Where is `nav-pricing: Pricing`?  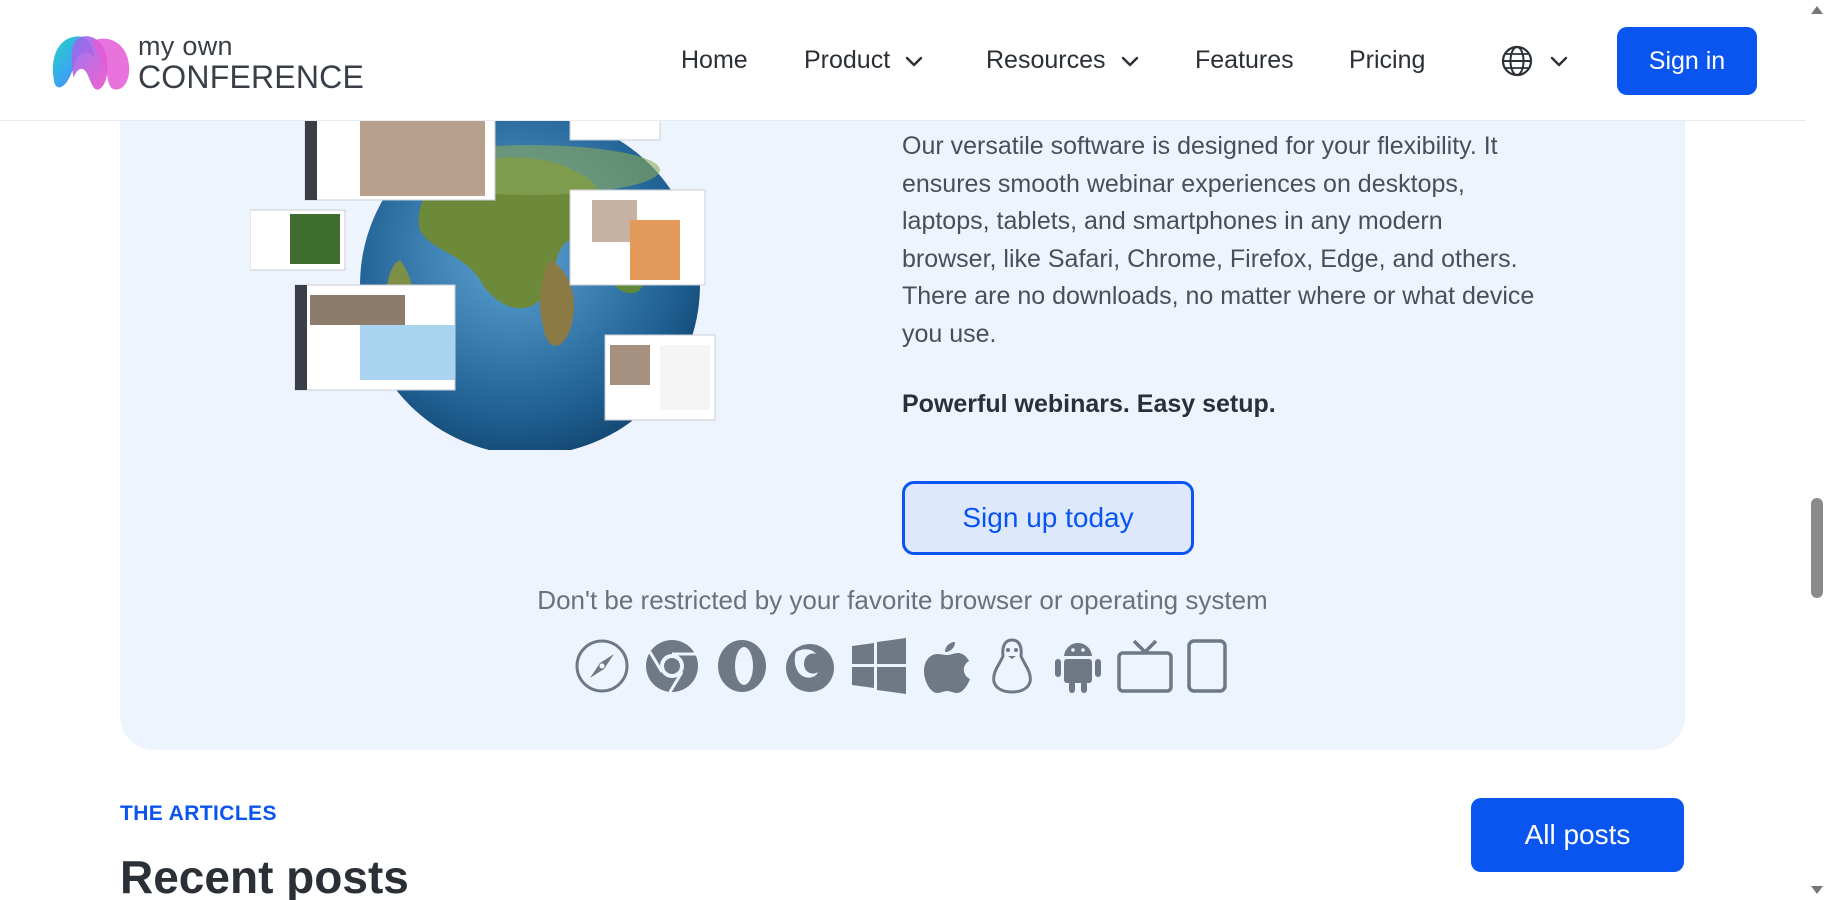 nav-pricing: Pricing is located at coordinates (1387, 60).